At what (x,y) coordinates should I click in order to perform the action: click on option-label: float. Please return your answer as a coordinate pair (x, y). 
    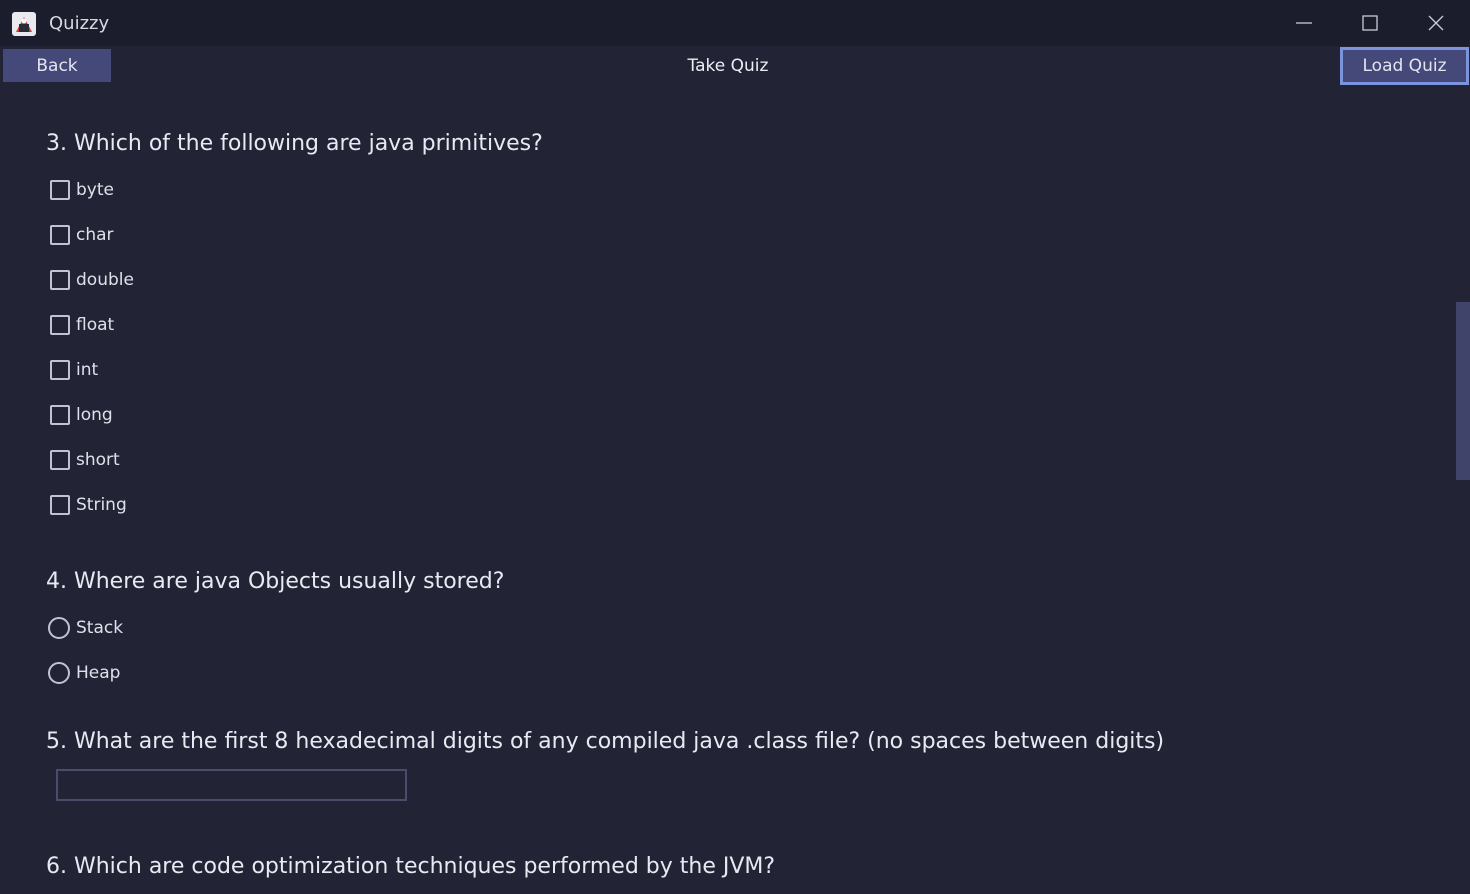
    Looking at the image, I should click on (95, 325).